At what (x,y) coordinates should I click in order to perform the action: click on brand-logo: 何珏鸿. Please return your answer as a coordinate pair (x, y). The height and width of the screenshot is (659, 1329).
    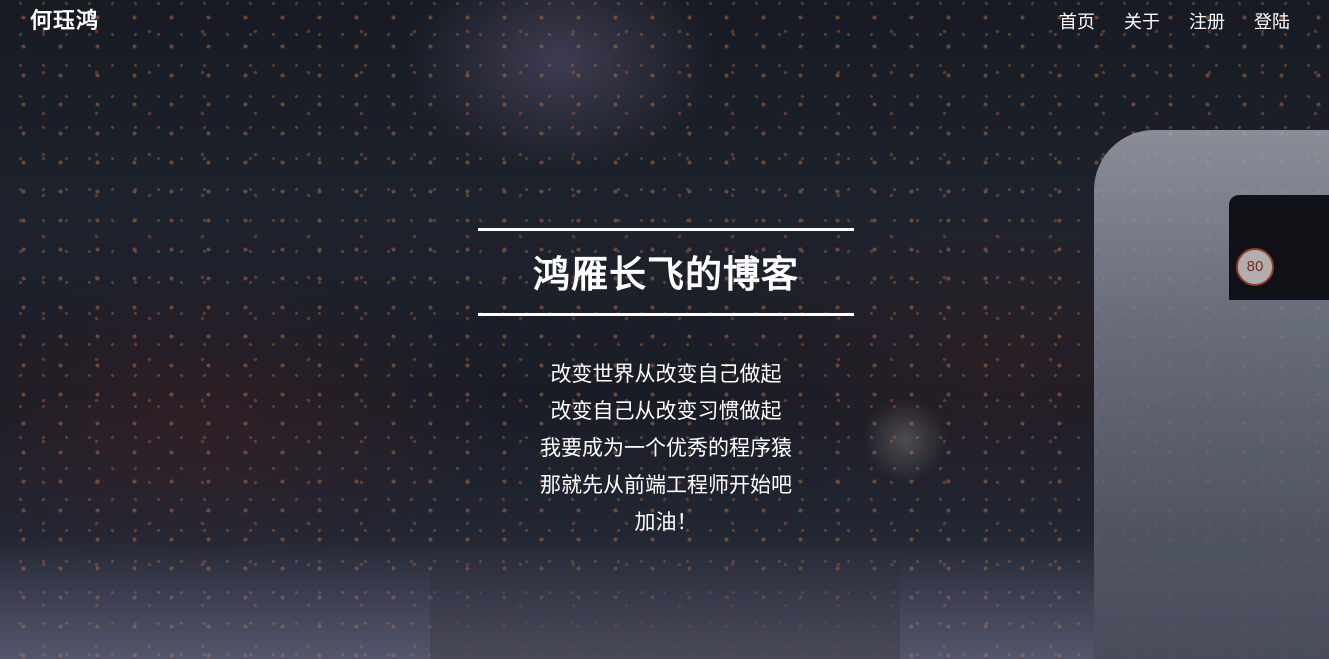
    Looking at the image, I should click on (64, 22).